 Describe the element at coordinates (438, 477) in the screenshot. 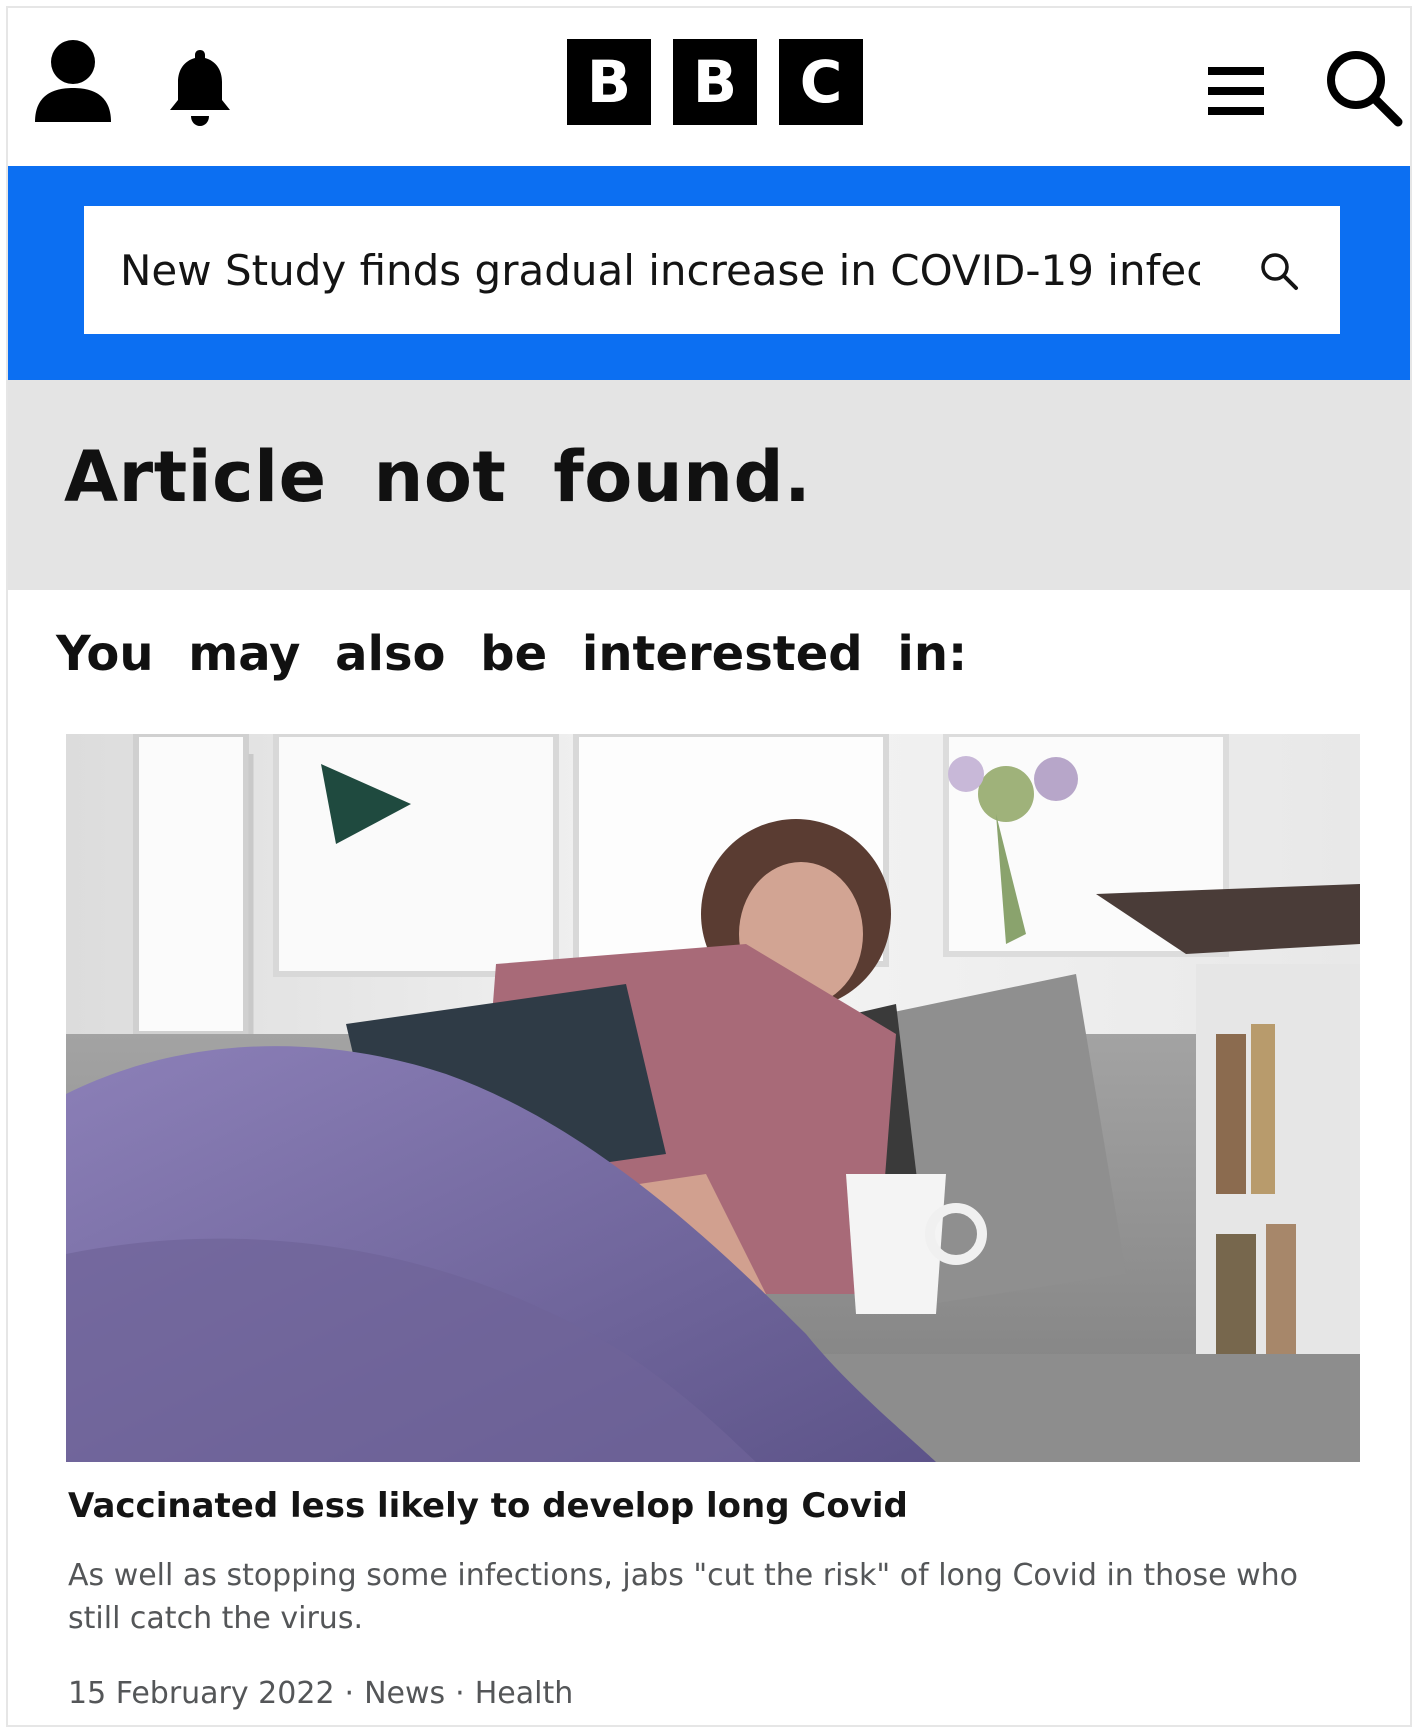

I see `page-title: Article not found.` at that location.